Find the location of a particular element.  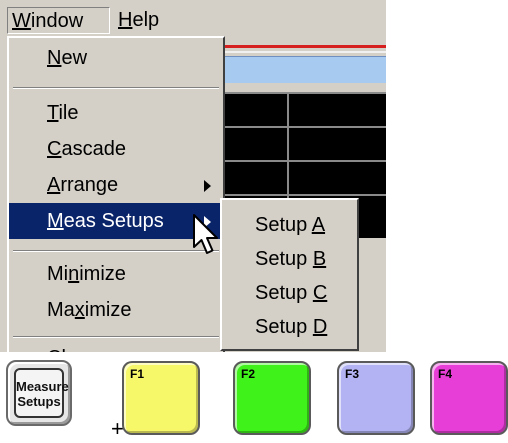

f1-key: F1 is located at coordinates (161, 398).